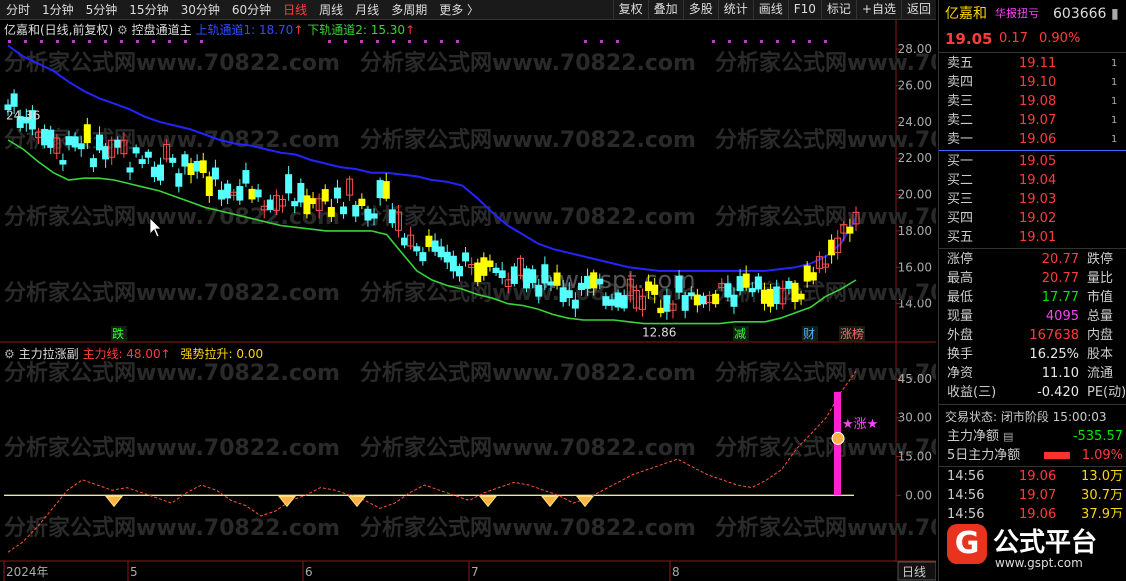 The height and width of the screenshot is (581, 1126). Describe the element at coordinates (1114, 139) in the screenshot. I see `ask-vol: 1` at that location.